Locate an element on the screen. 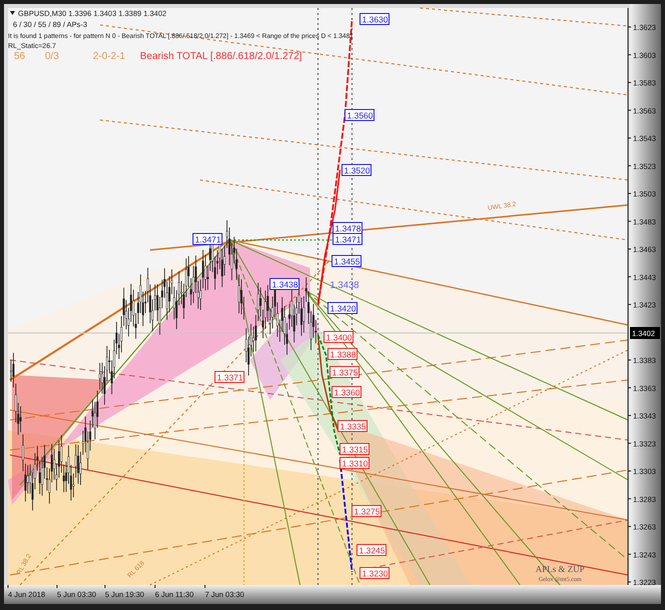 The width and height of the screenshot is (665, 610). price-level-tag: 1.3335 is located at coordinates (353, 426).